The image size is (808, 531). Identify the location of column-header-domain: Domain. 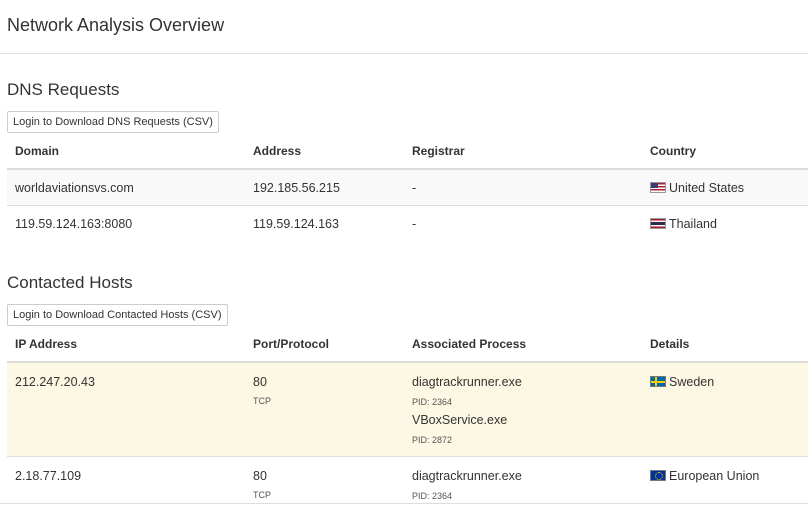
(126, 152).